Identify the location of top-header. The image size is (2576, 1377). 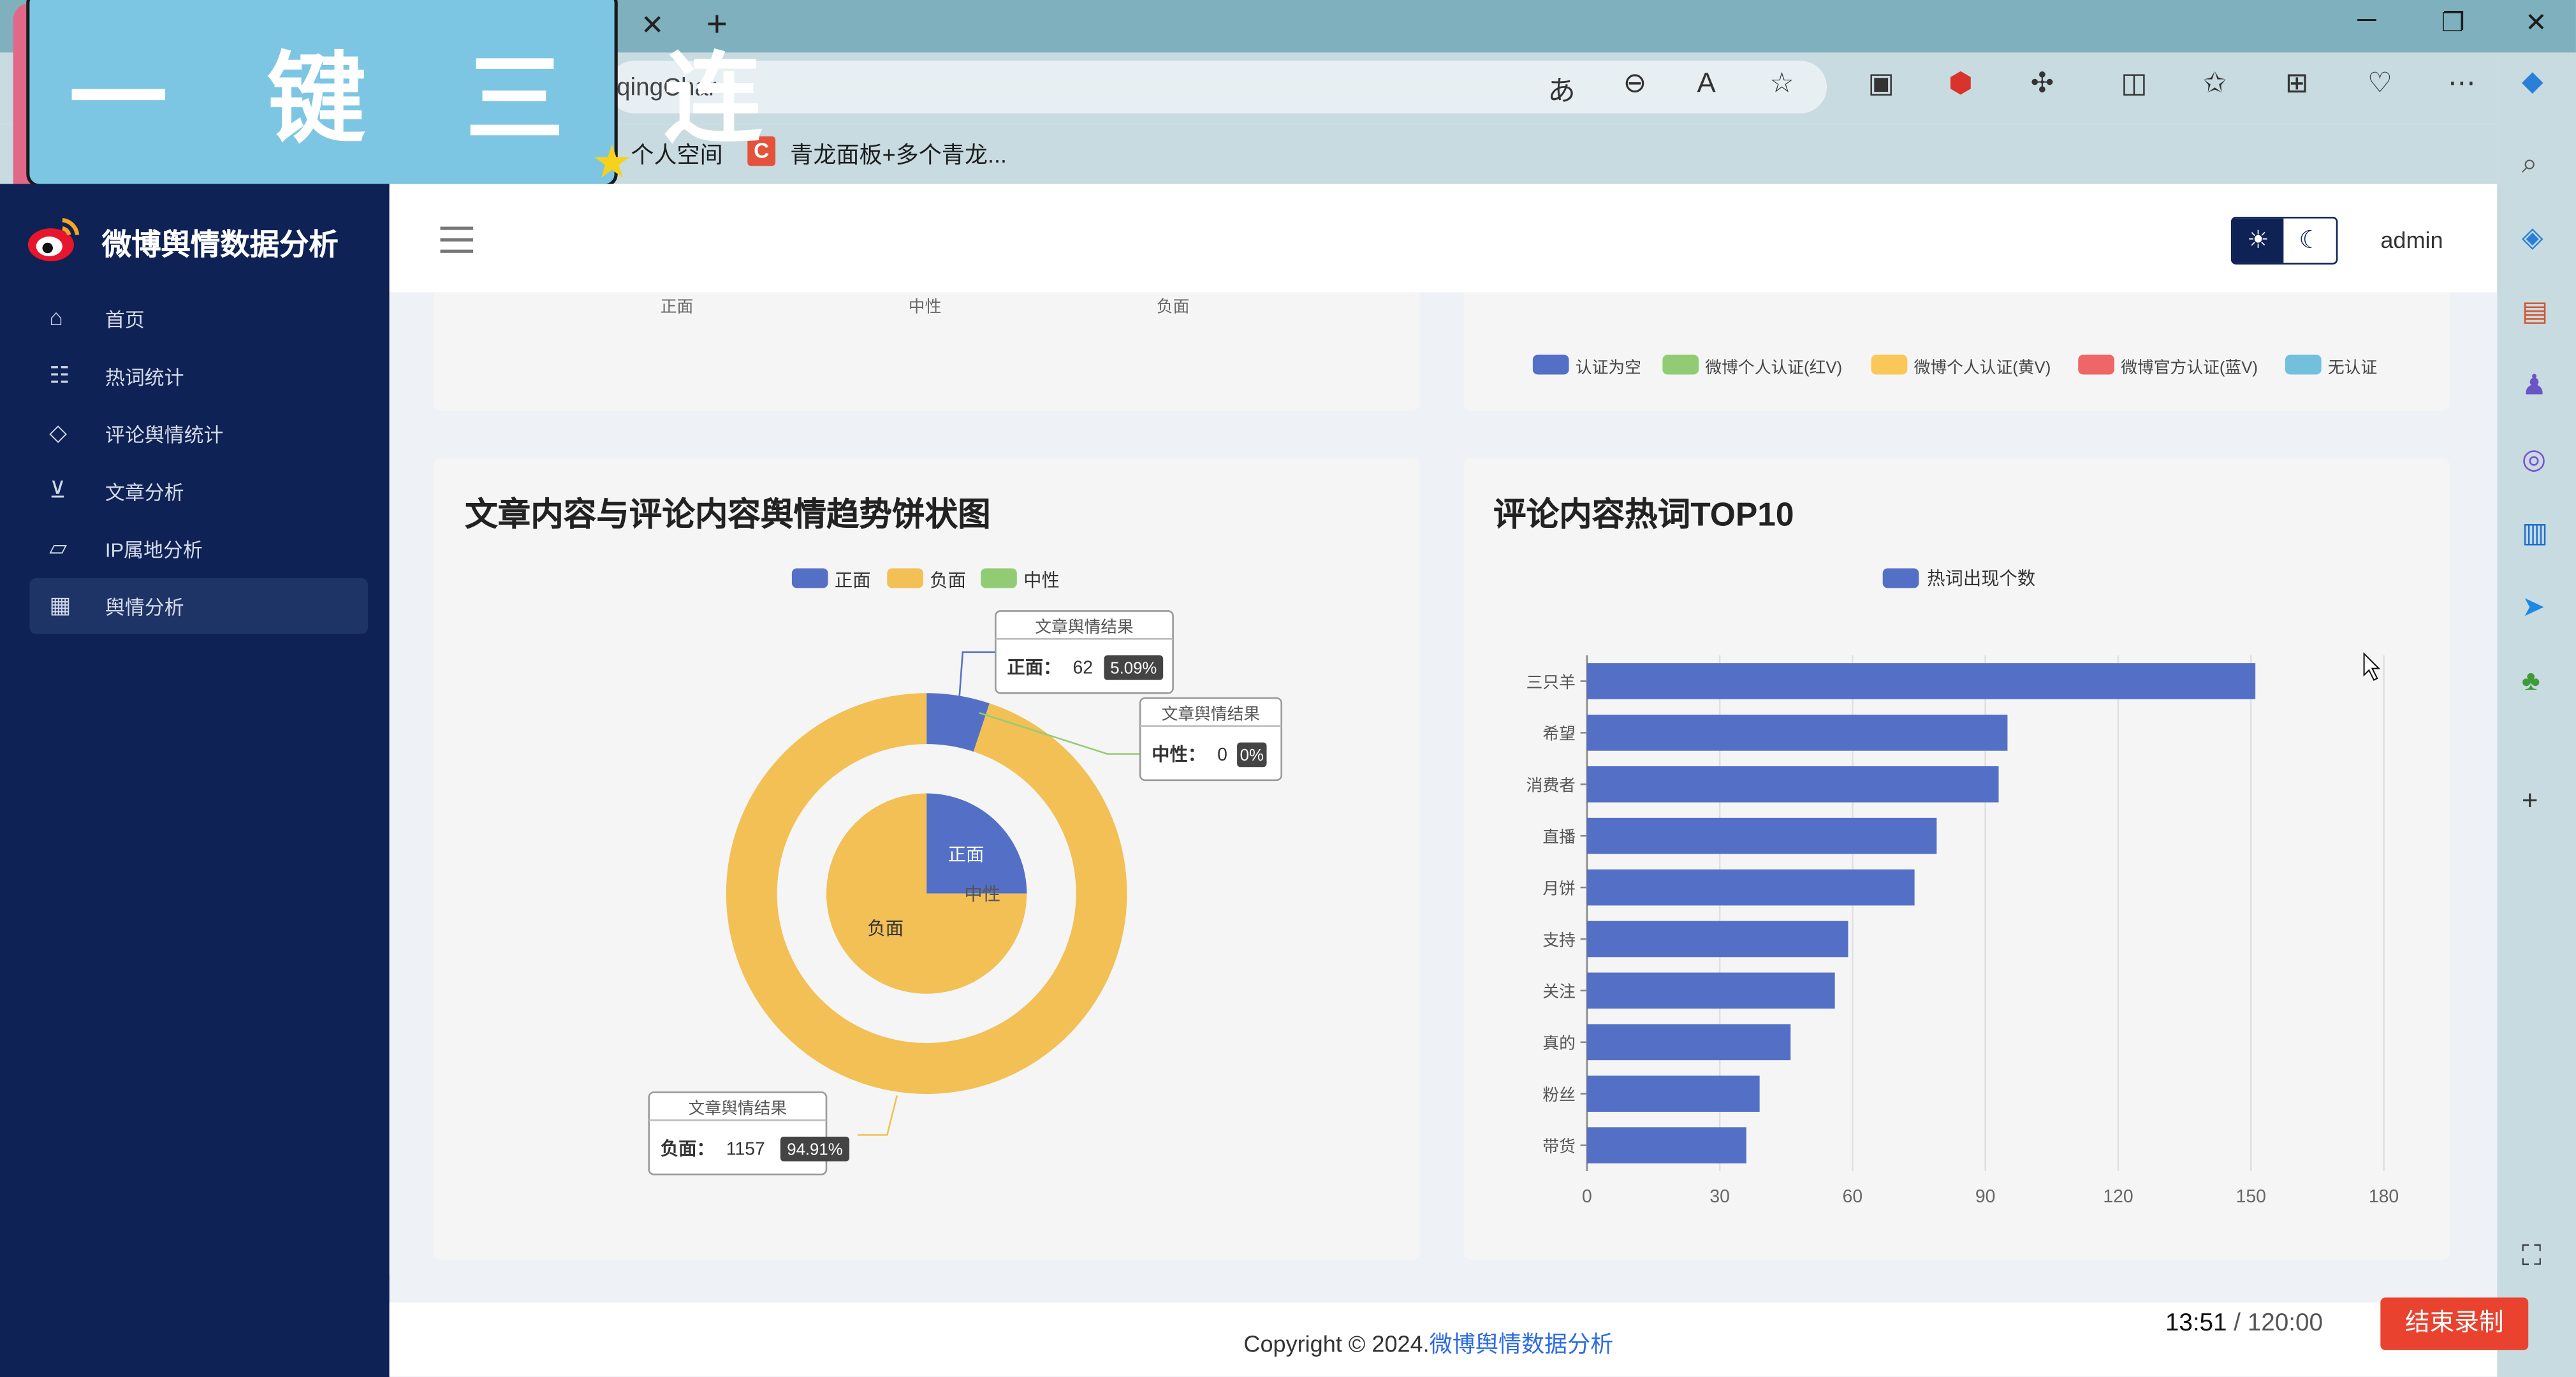
(1443, 238).